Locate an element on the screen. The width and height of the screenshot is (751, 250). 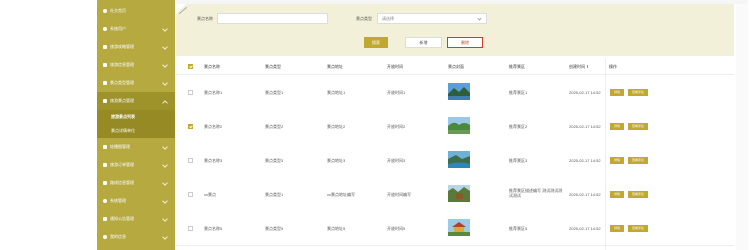
cell-recommend: 推荐景区5 is located at coordinates (518, 228).